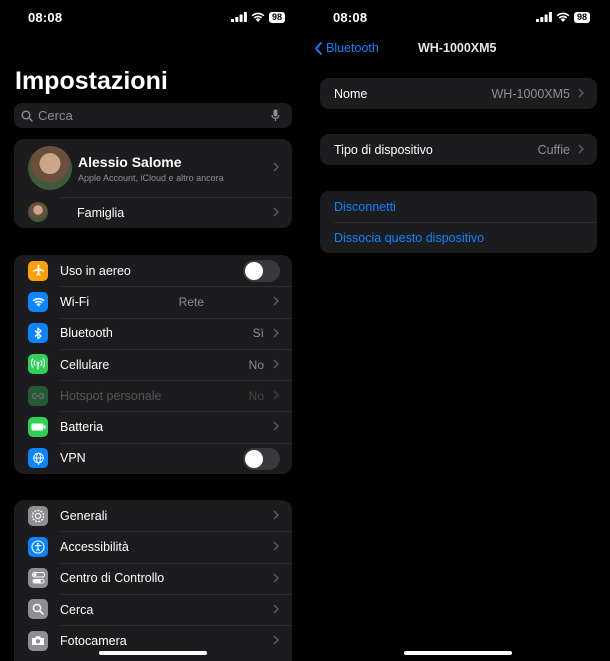 This screenshot has width=610, height=661. I want to click on row-label: Tipo di dispositivo, so click(383, 149).